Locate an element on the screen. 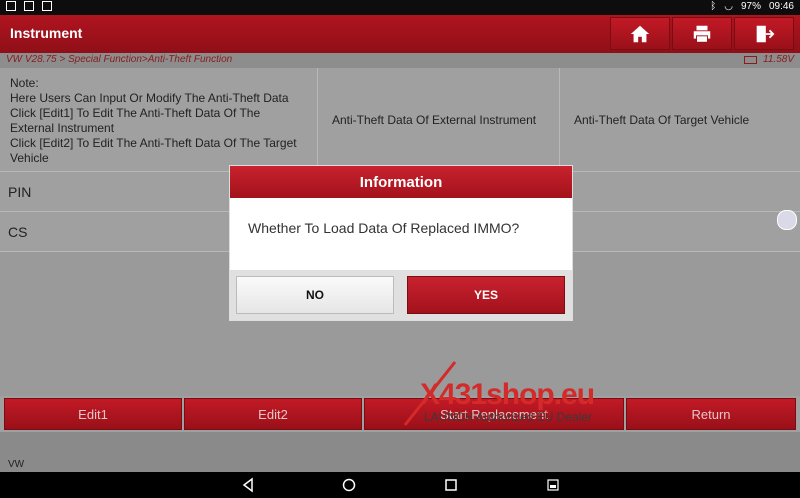 The image size is (800, 498). app-header: Instrument is located at coordinates (400, 34).